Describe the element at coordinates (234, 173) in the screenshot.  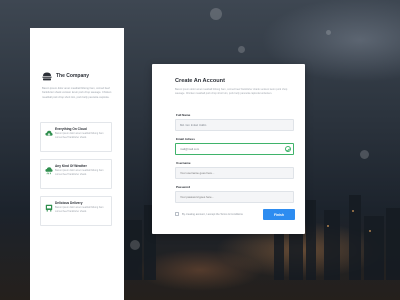
I see `username-input` at that location.